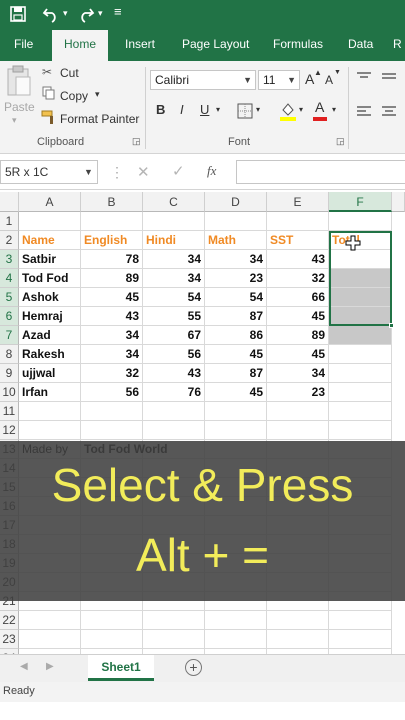 The height and width of the screenshot is (720, 405). Describe the element at coordinates (364, 77) in the screenshot. I see `align-top-icon` at that location.